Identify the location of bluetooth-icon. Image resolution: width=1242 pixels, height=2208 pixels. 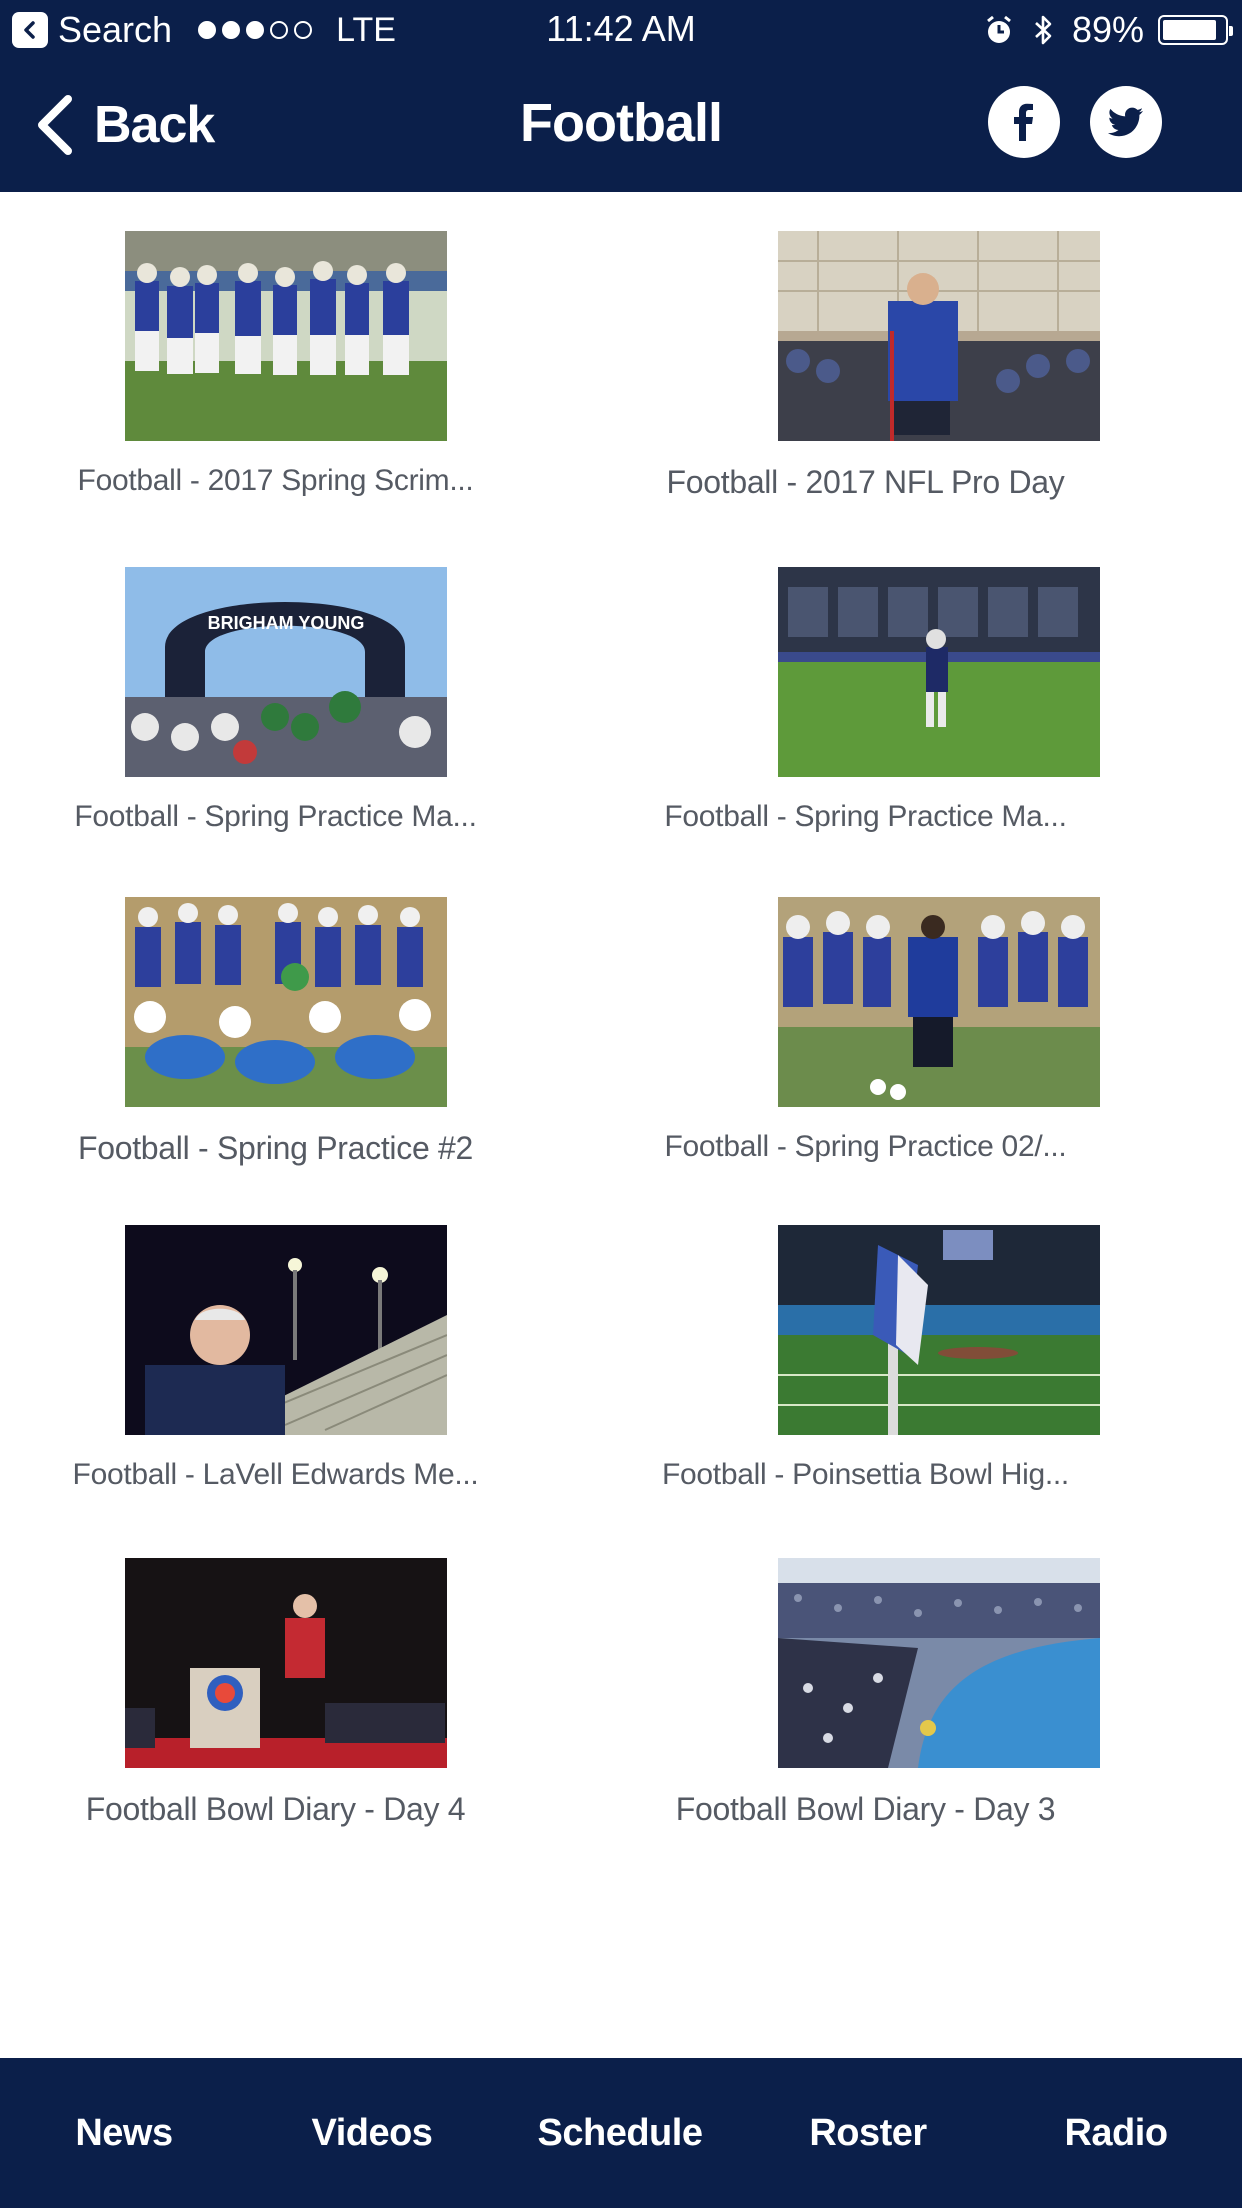
(1043, 30).